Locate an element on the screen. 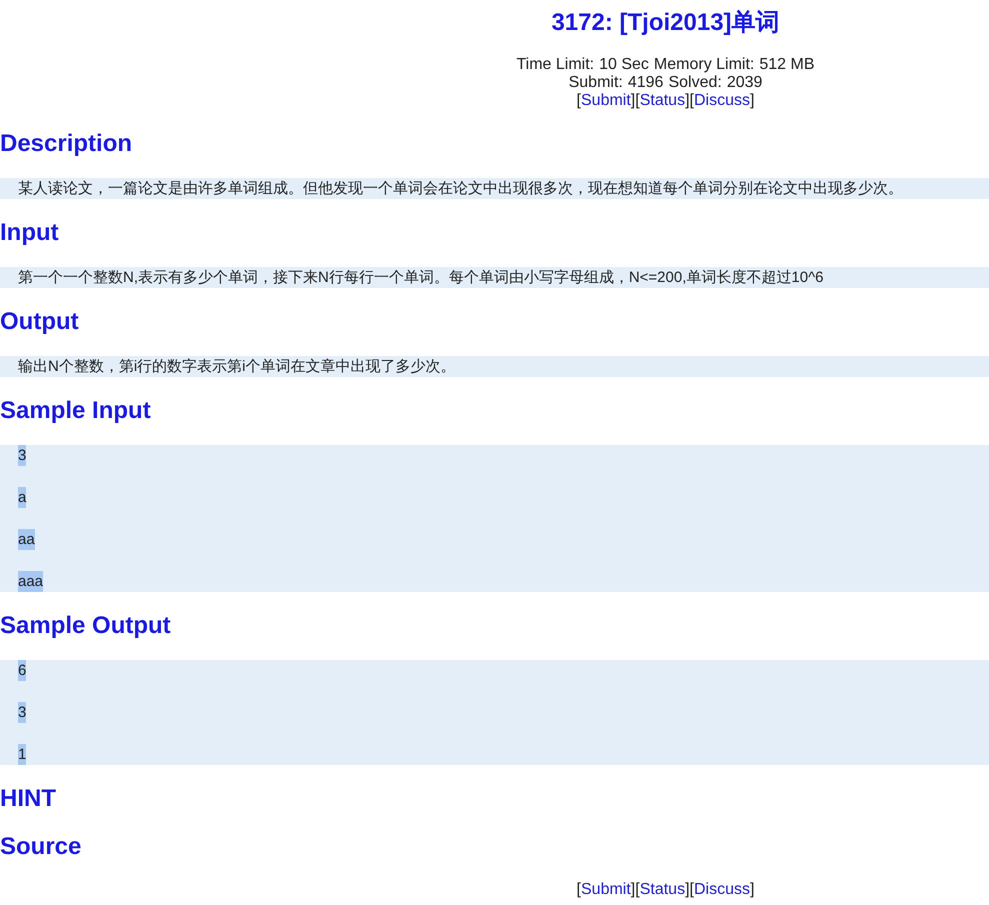 The height and width of the screenshot is (905, 989). info-value: 4196 is located at coordinates (646, 83).